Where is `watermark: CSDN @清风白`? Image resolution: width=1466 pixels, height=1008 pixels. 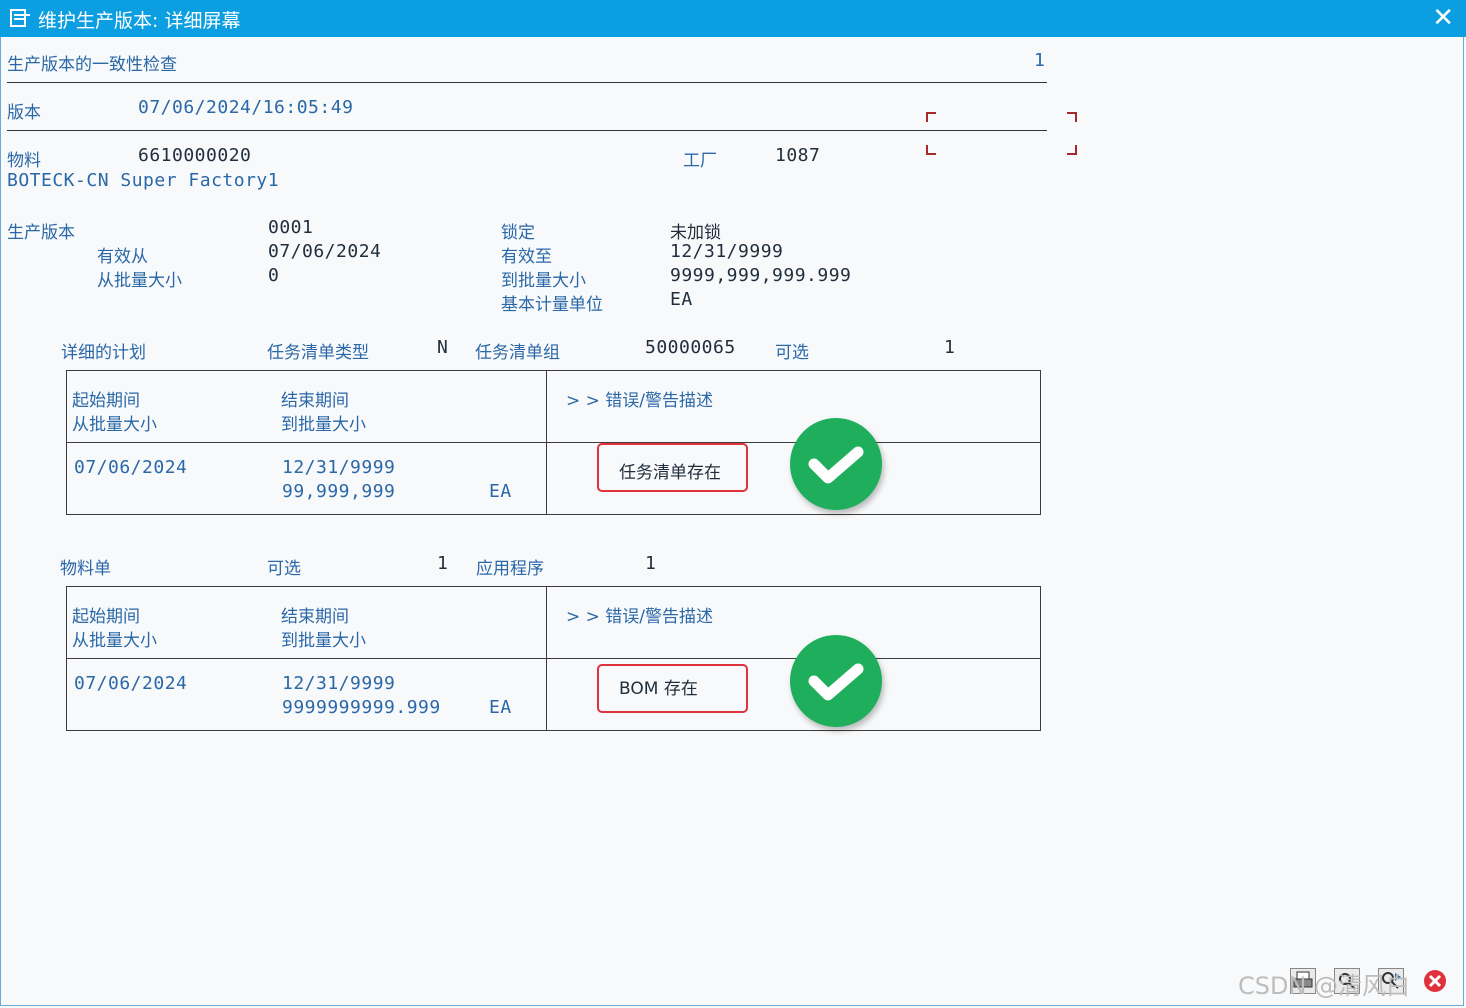
watermark: CSDN @清风白 is located at coordinates (1324, 986).